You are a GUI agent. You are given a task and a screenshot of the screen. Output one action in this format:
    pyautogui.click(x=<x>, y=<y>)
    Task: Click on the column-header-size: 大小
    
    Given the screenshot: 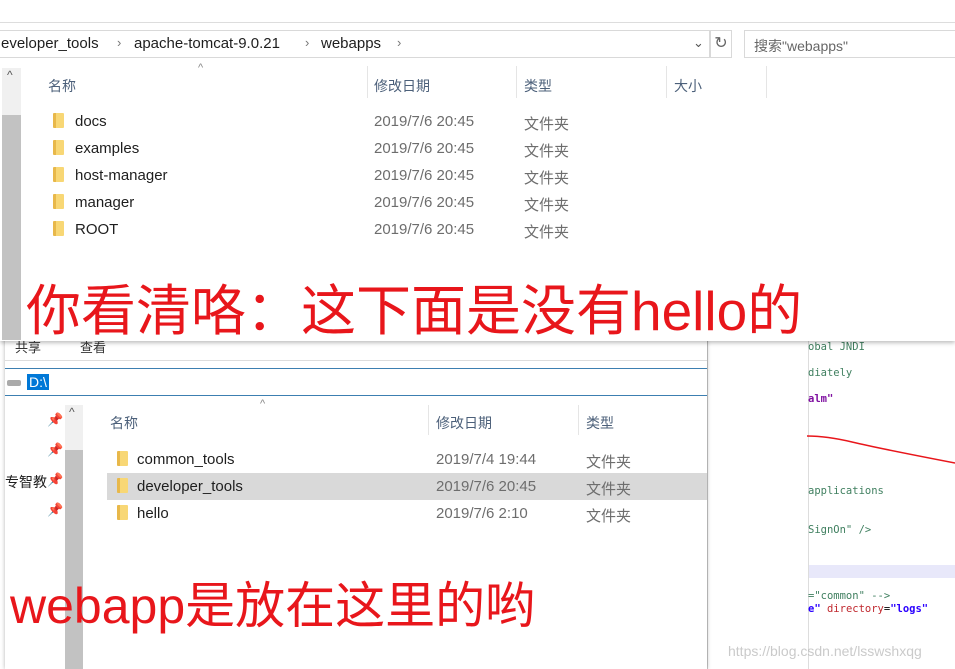 What is the action you would take?
    pyautogui.click(x=688, y=86)
    